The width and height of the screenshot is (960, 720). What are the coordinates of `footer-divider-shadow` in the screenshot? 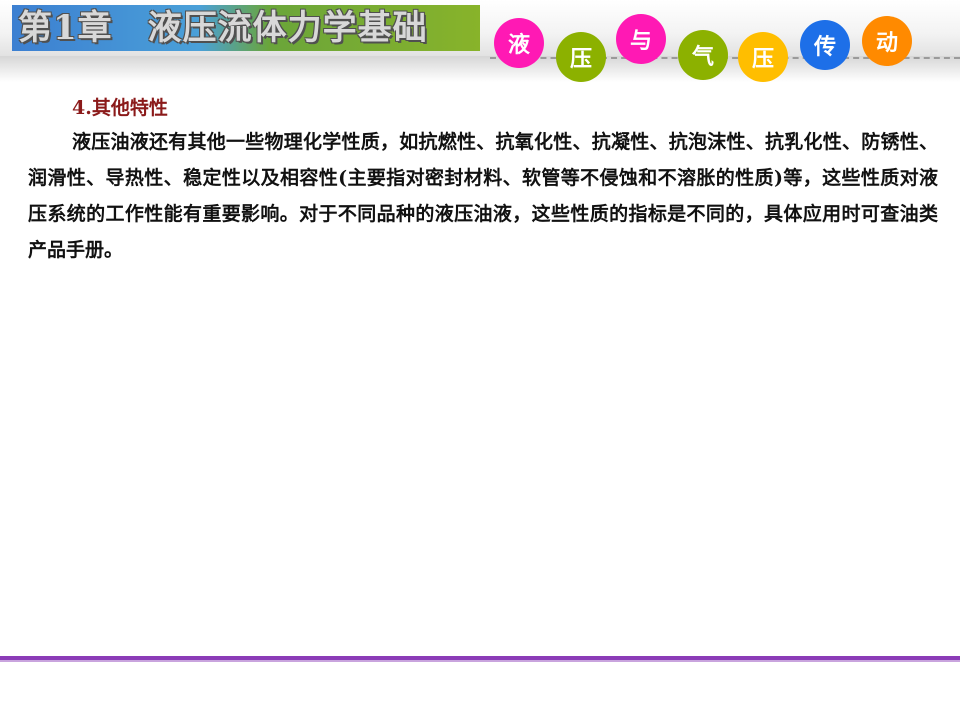 It's located at (480, 661).